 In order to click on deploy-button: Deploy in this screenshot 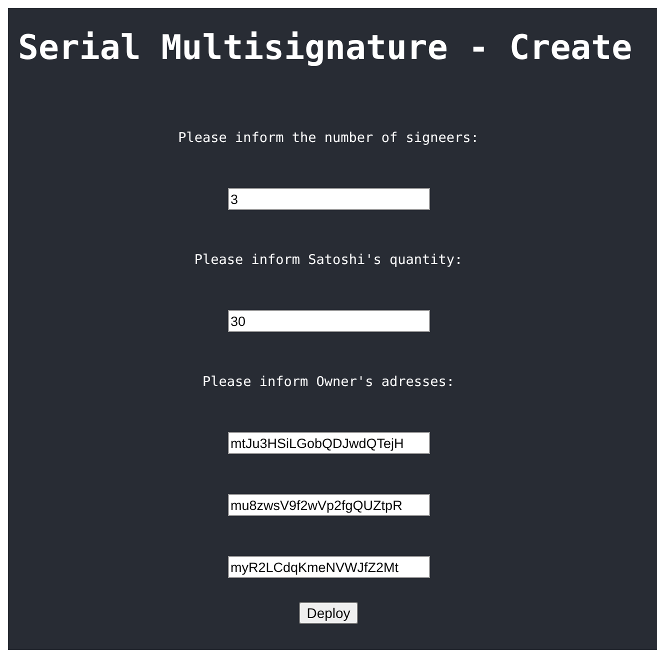, I will do `click(328, 613)`.